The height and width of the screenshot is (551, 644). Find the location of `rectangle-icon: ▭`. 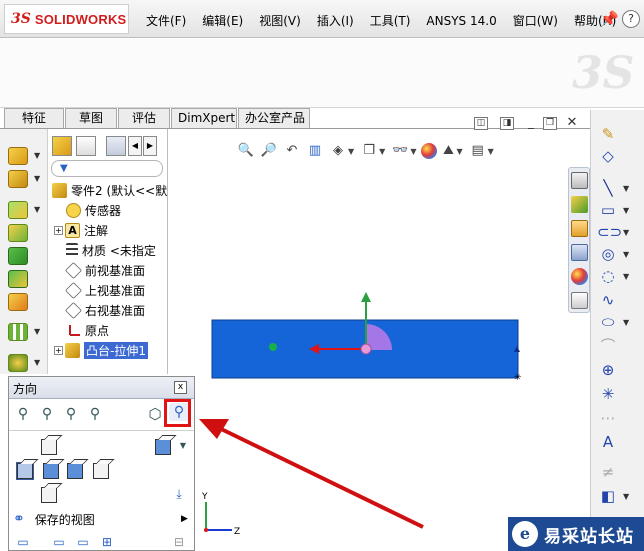

rectangle-icon: ▭ is located at coordinates (608, 210).